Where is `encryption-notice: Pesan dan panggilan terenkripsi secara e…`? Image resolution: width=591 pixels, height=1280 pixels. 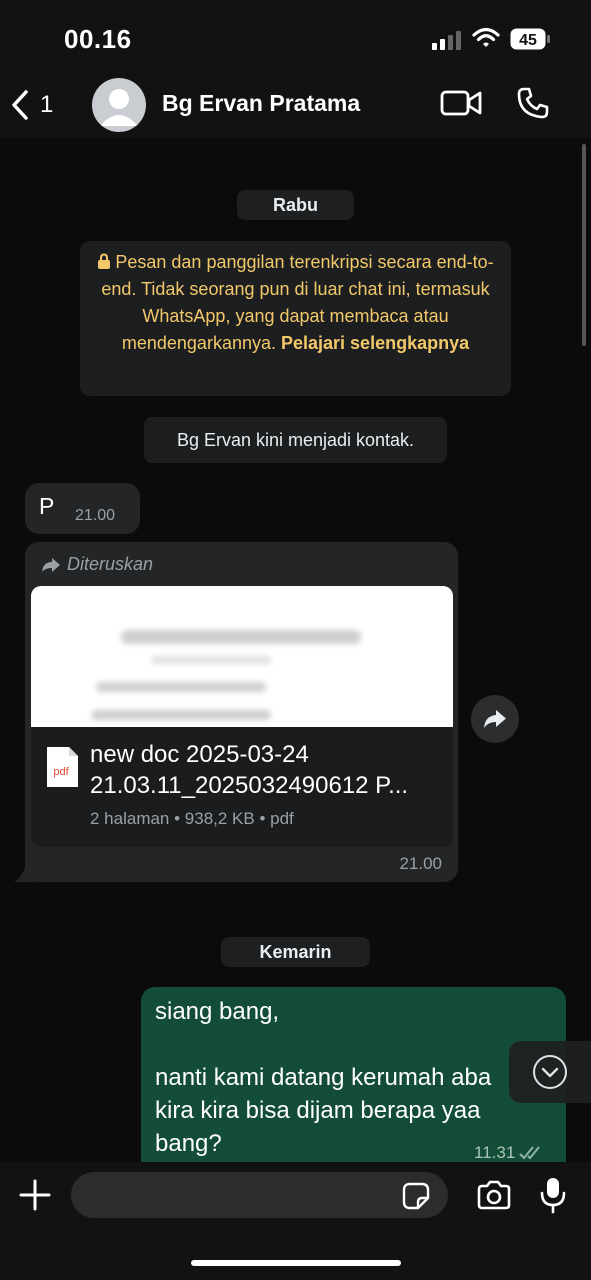 encryption-notice: Pesan dan panggilan terenkripsi secara e… is located at coordinates (295, 318).